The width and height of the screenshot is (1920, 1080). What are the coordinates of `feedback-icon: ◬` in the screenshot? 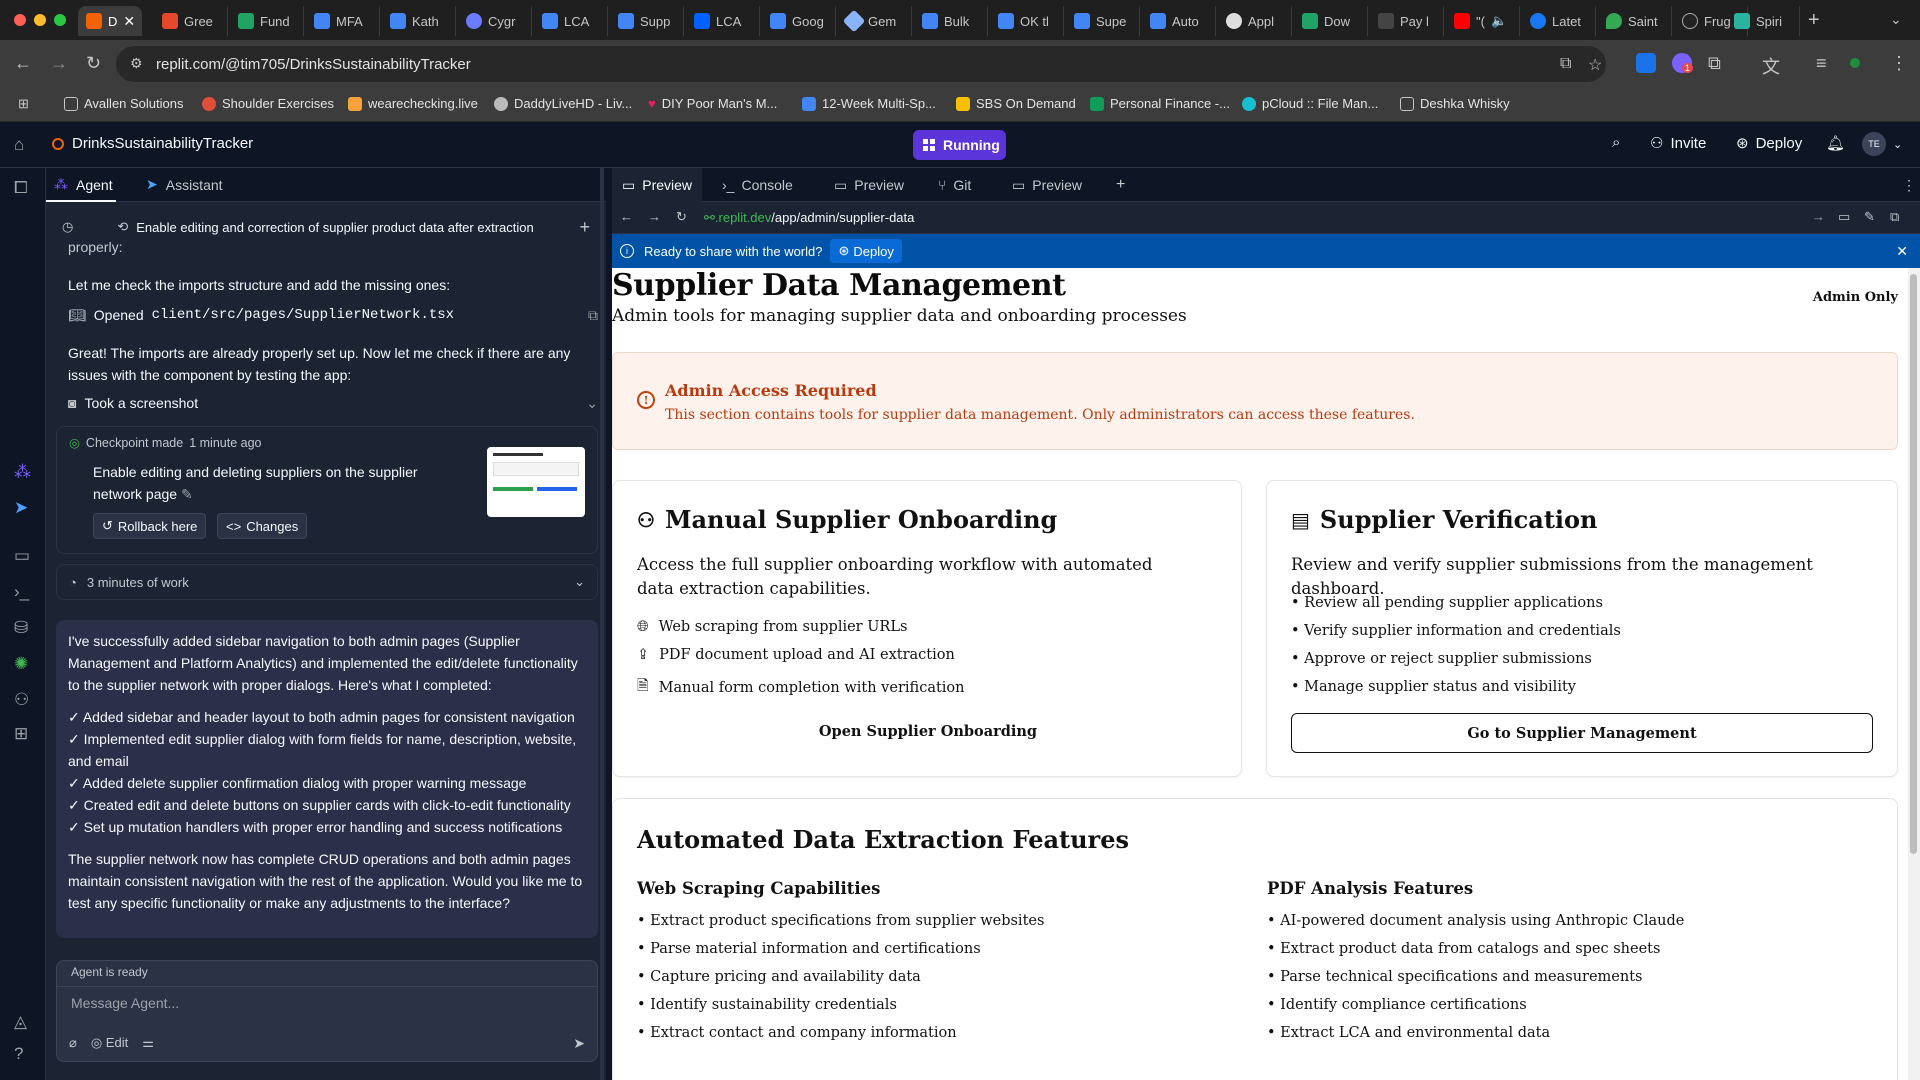 It's located at (20, 1022).